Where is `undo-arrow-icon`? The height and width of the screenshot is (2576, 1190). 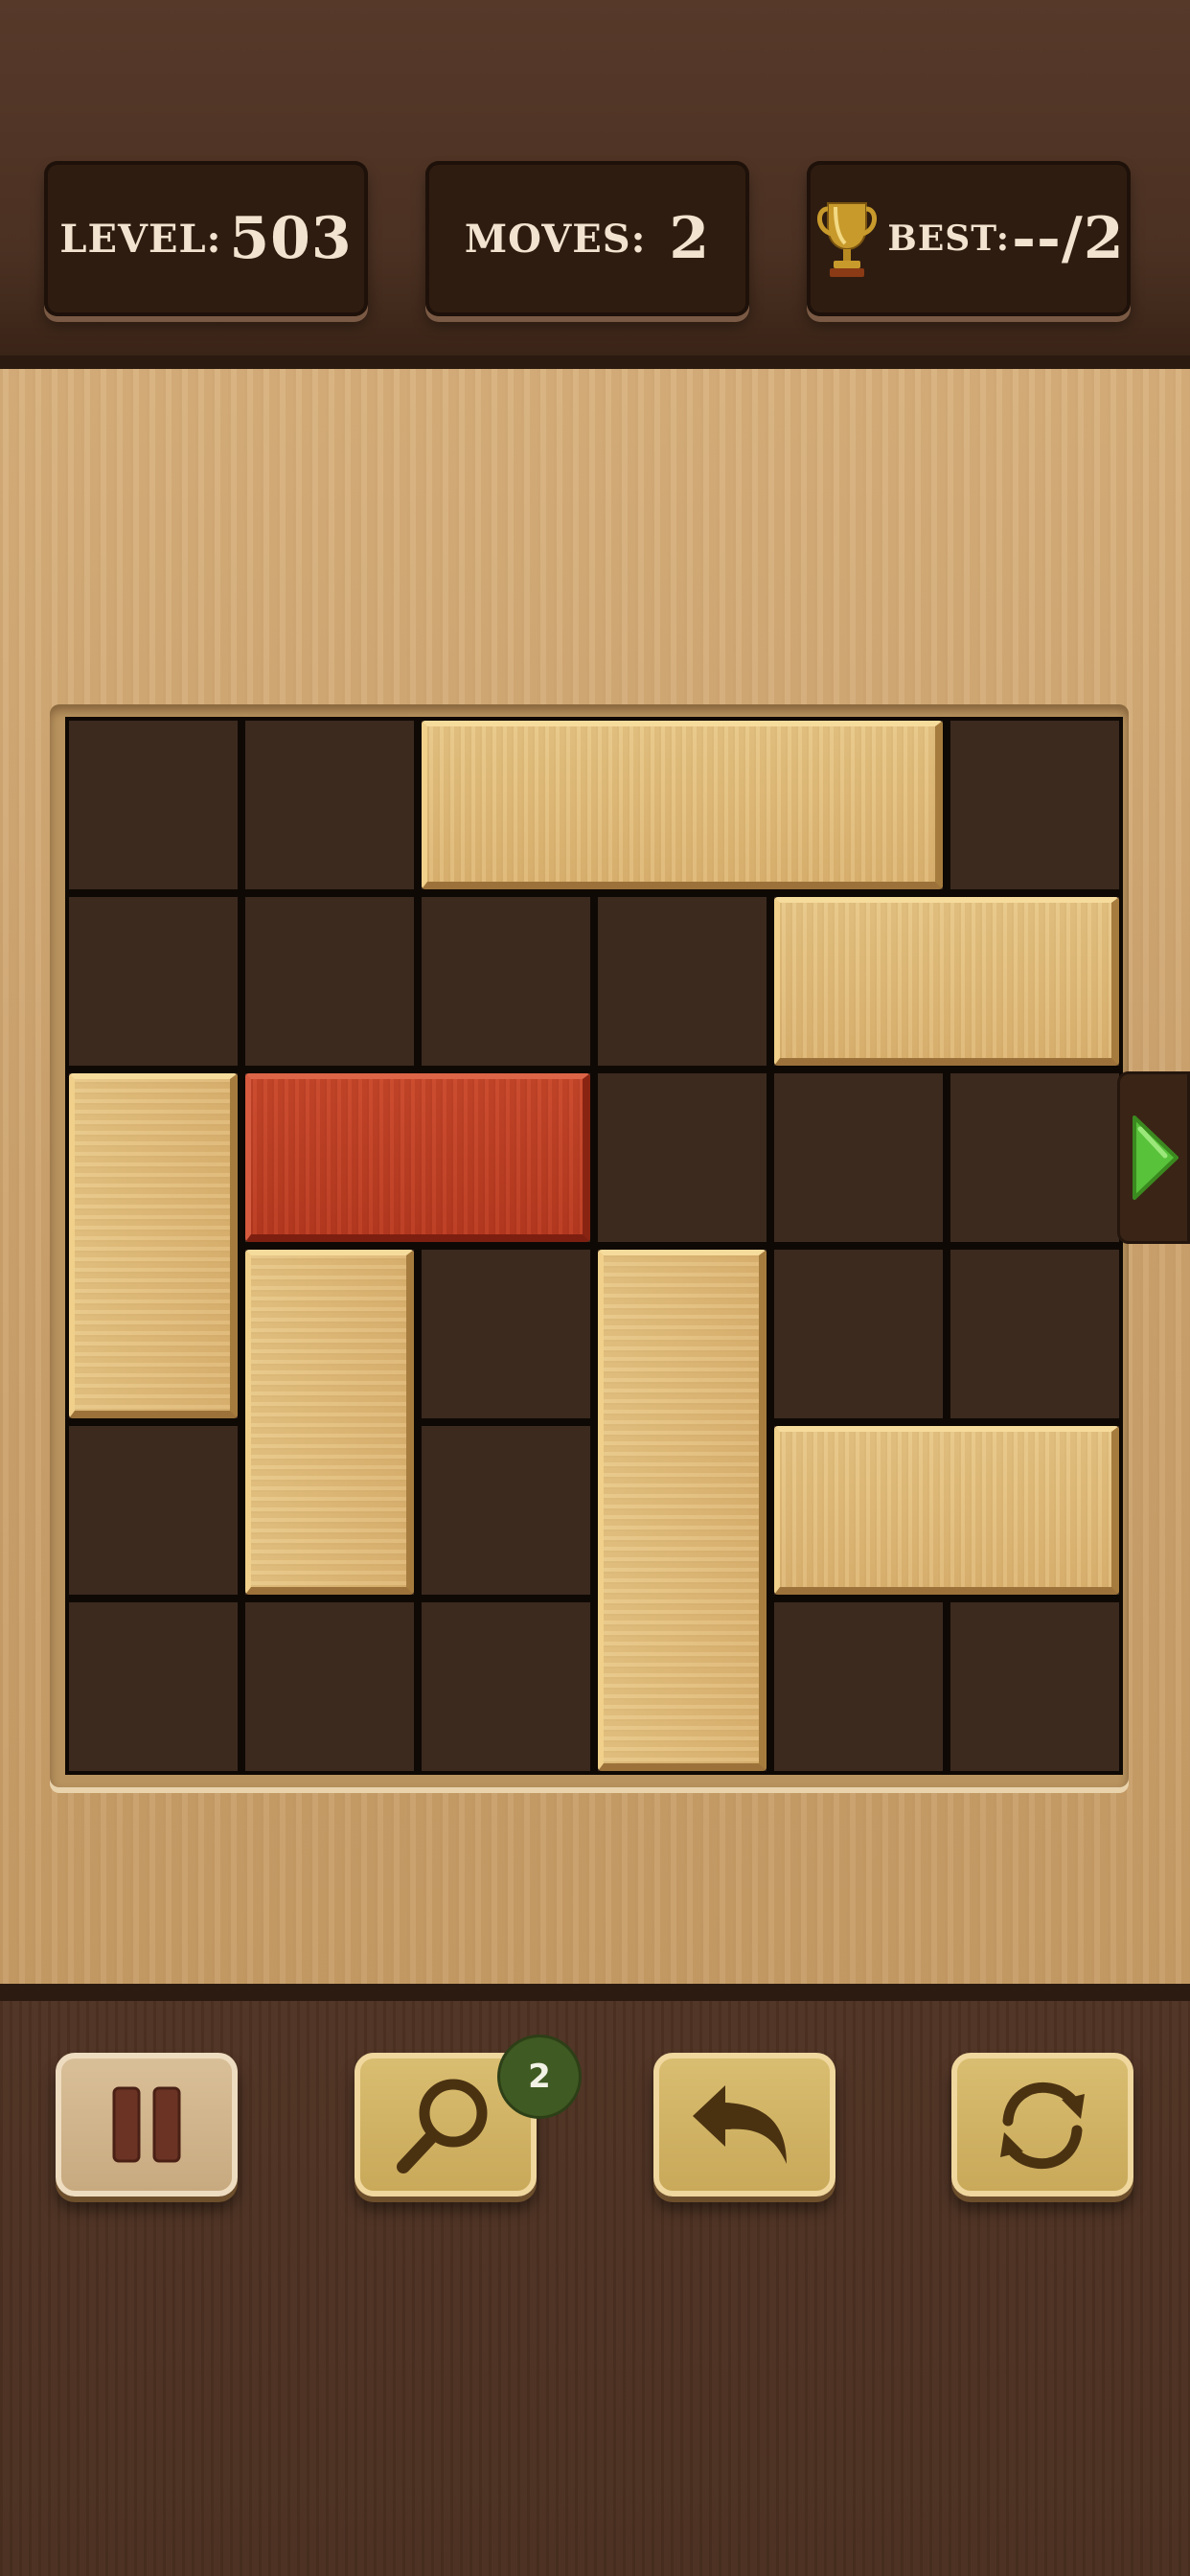 undo-arrow-icon is located at coordinates (740, 2124).